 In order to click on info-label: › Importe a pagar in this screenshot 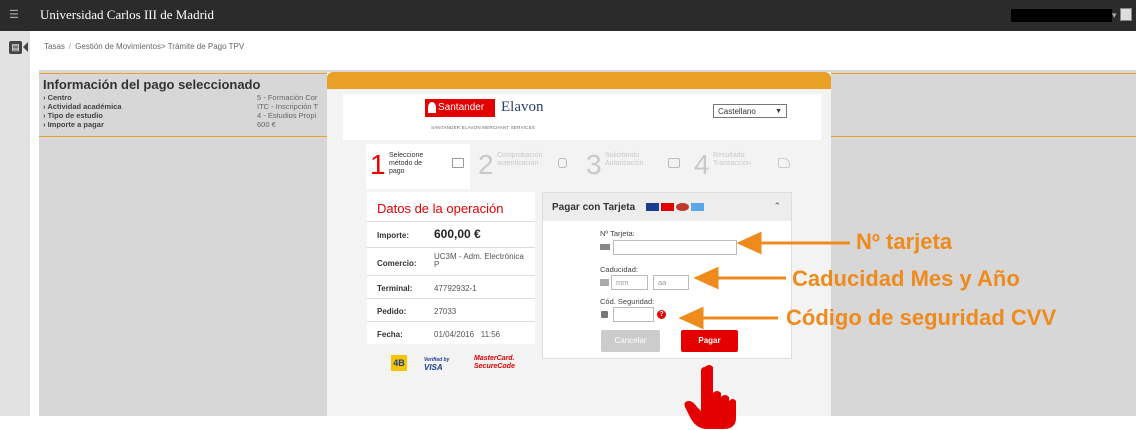, I will do `click(73, 124)`.